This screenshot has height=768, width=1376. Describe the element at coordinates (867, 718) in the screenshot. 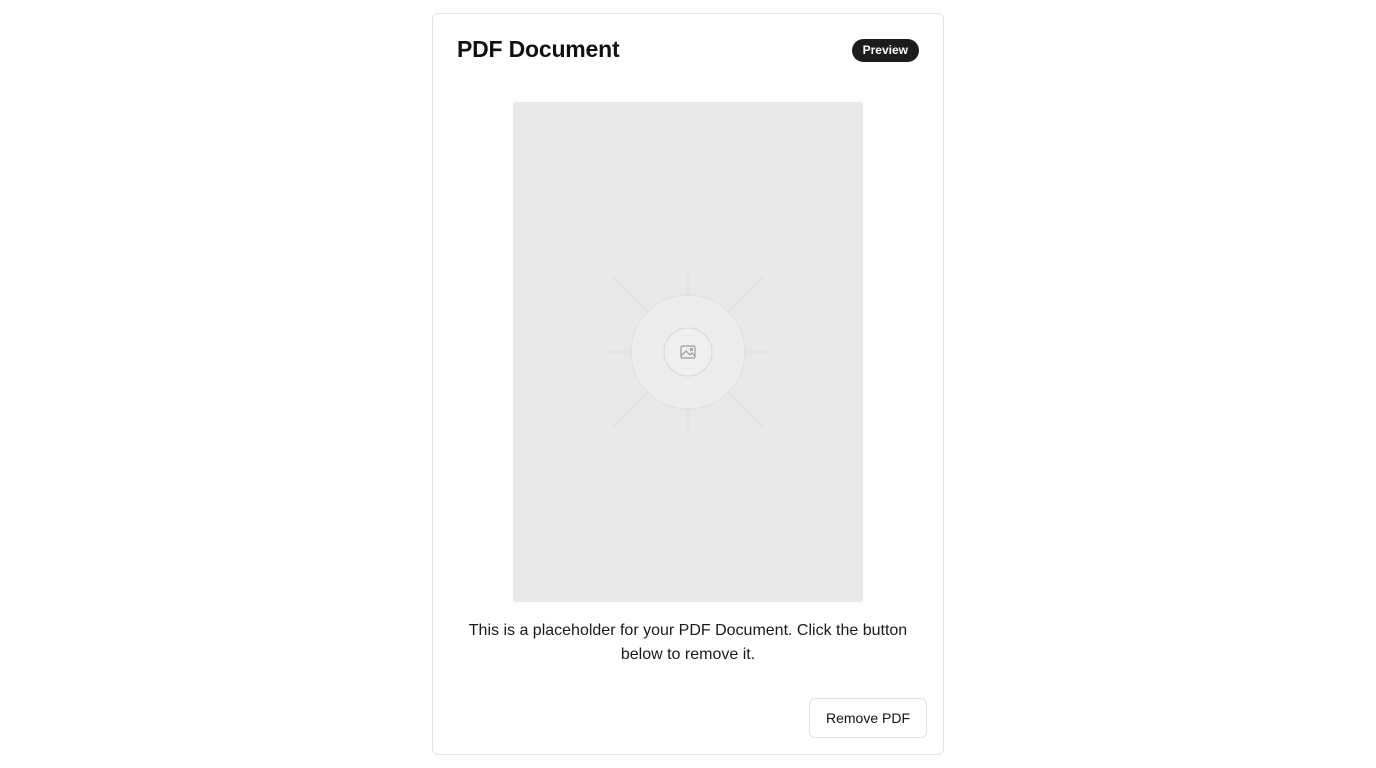

I see `remove-pdf-button: Remove PDF` at that location.